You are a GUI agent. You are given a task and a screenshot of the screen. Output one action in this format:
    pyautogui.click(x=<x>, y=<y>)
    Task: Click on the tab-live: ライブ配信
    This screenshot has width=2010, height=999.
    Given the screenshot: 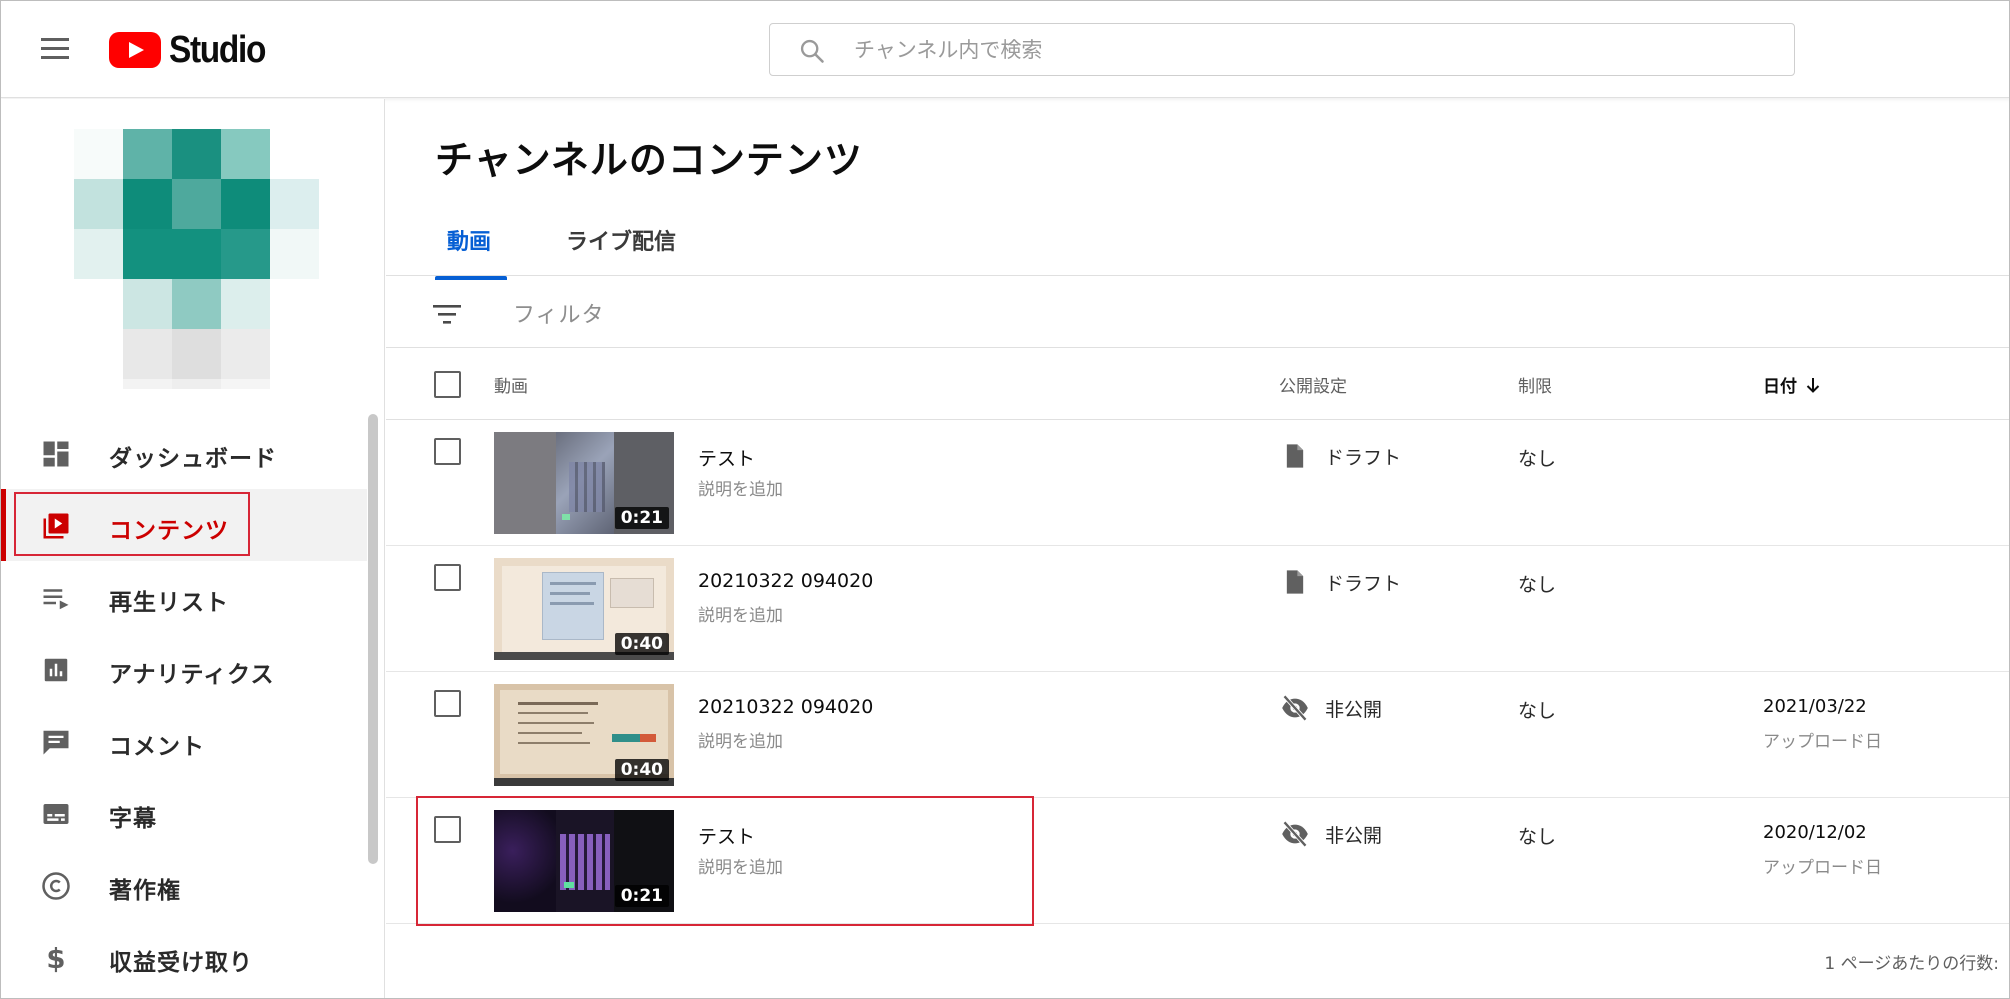 What is the action you would take?
    pyautogui.click(x=621, y=252)
    